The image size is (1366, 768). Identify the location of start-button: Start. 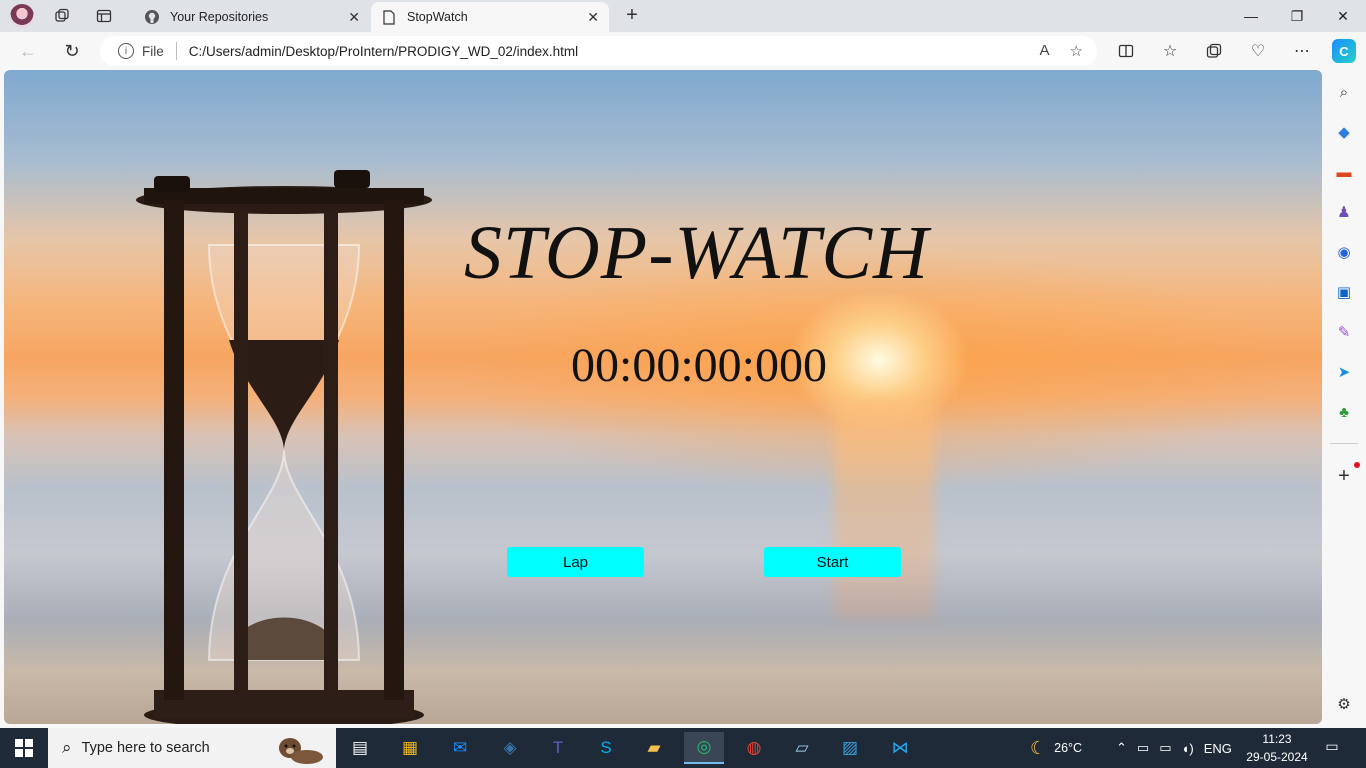
(832, 562).